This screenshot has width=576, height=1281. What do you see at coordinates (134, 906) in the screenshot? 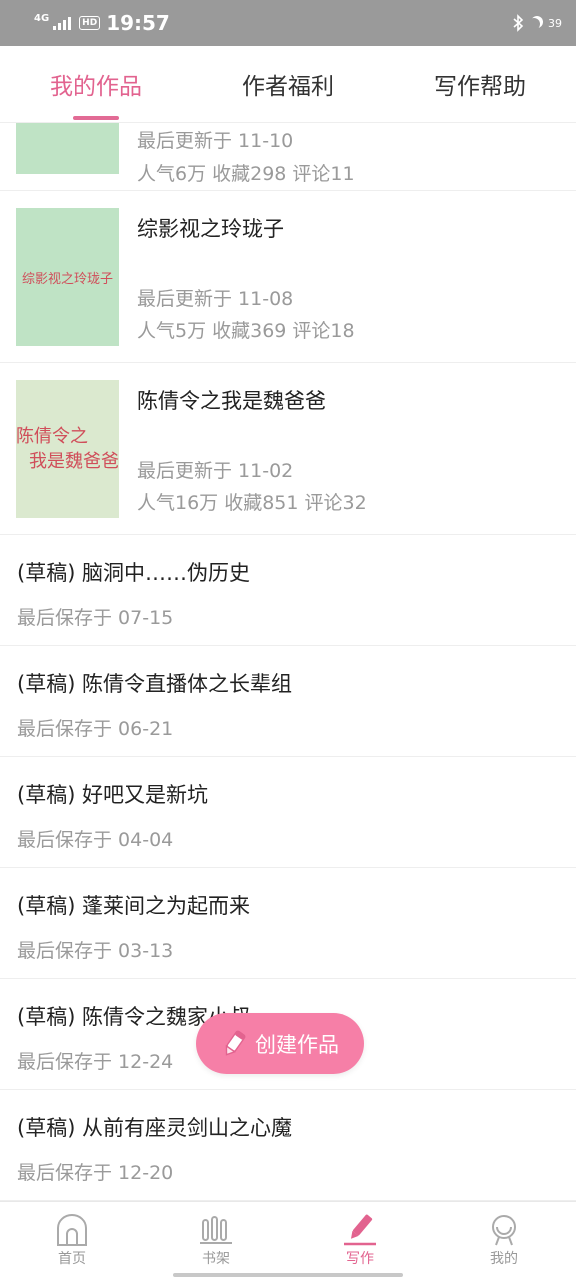
I see `draft-title: (草稿) 蓬莱间之为起而来` at bounding box center [134, 906].